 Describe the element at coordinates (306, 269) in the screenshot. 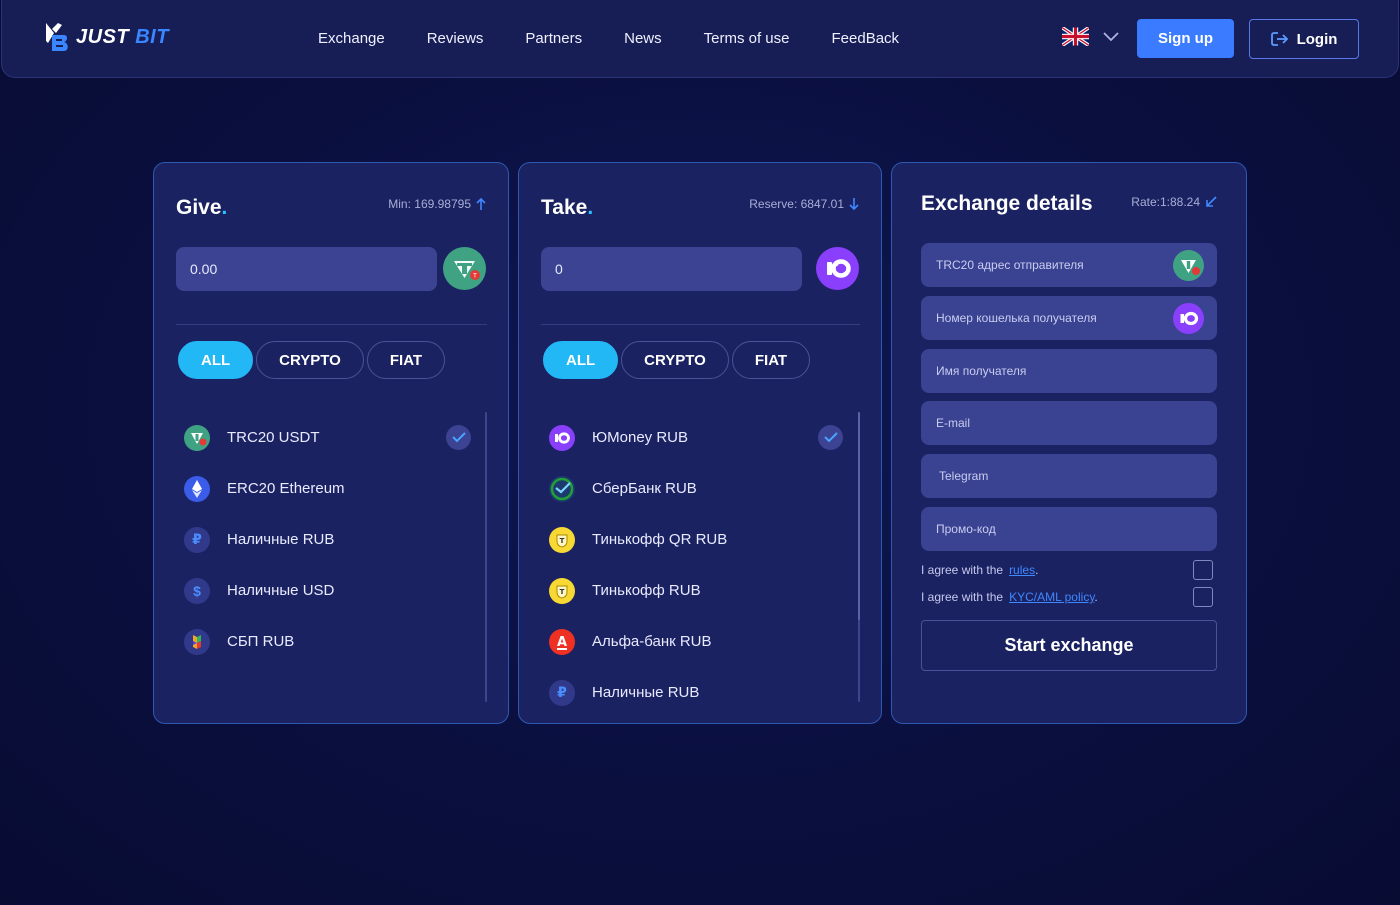

I see `give-amount-input: 0.00` at that location.